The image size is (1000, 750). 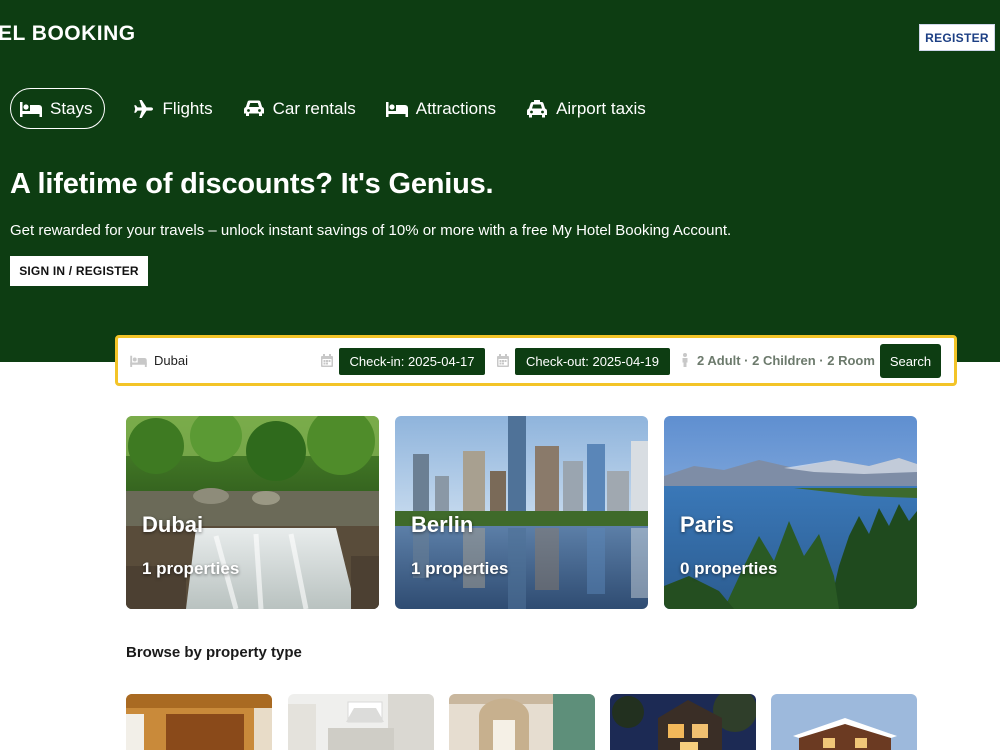 I want to click on nav-item-label: Stays, so click(x=71, y=108).